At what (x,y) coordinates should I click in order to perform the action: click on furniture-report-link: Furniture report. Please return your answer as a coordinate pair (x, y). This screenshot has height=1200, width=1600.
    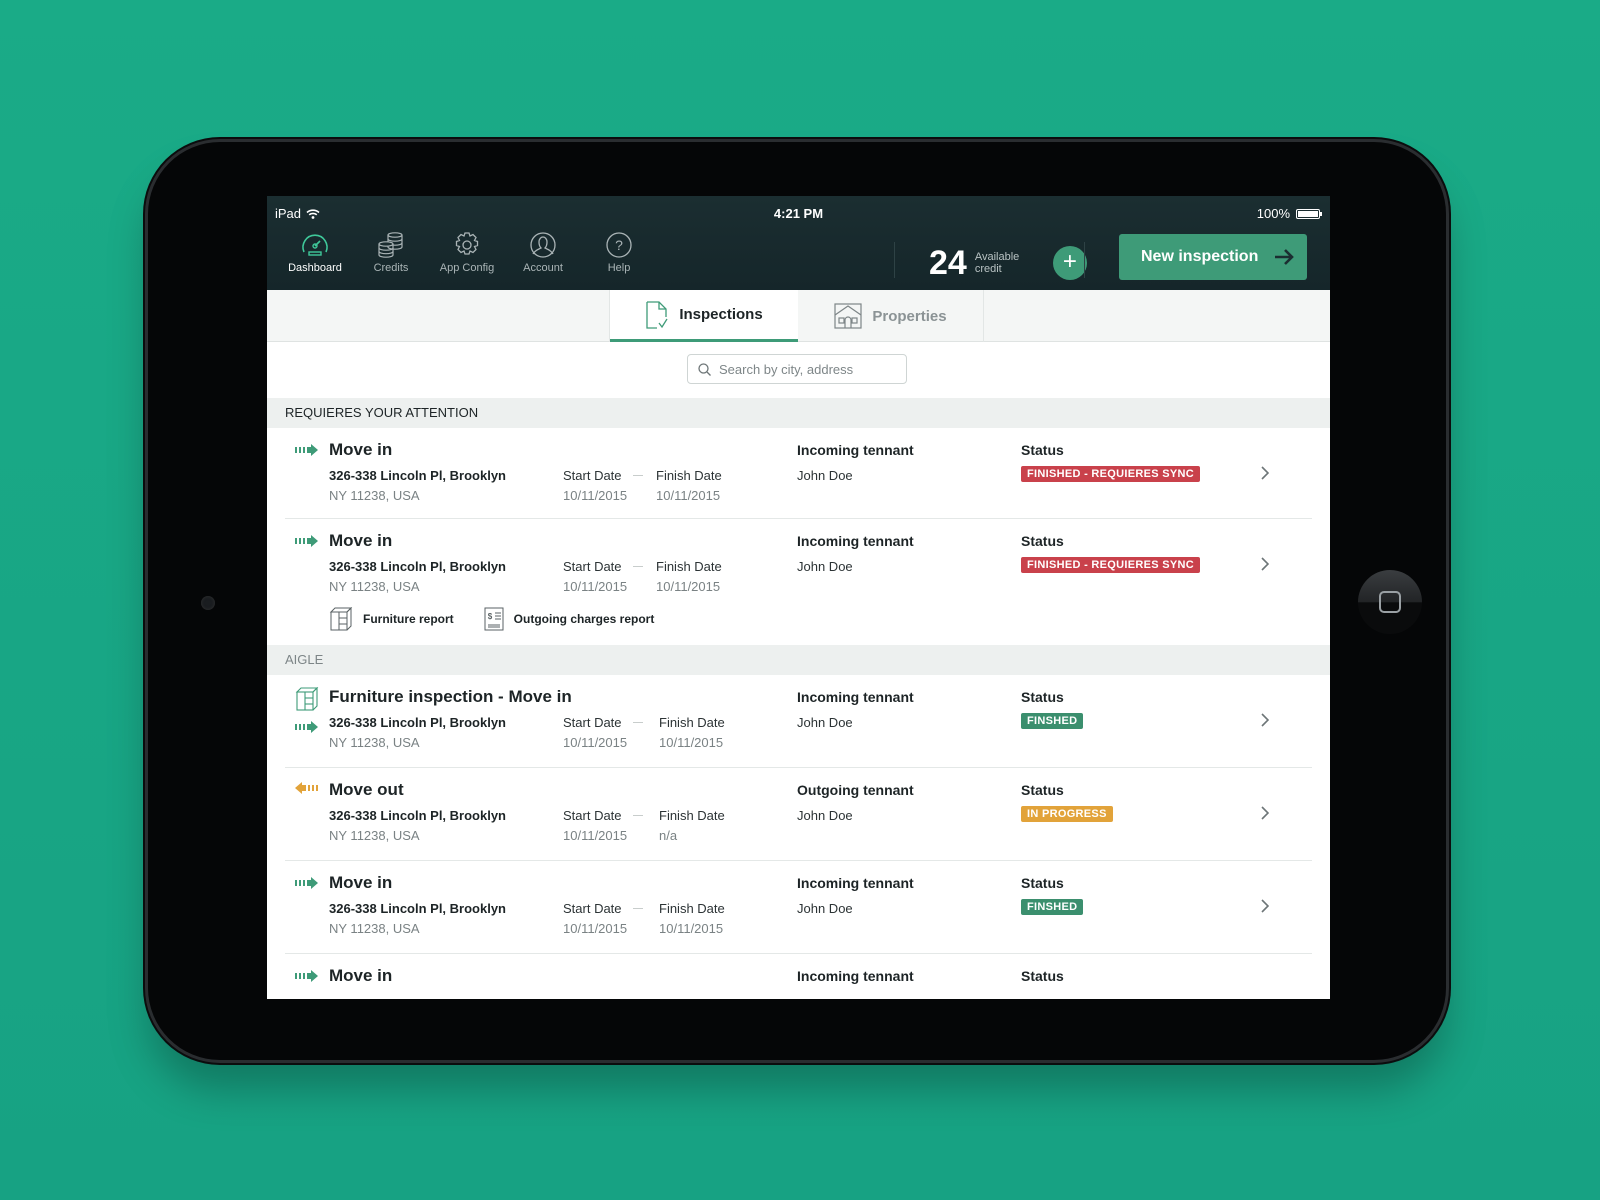
    Looking at the image, I should click on (391, 619).